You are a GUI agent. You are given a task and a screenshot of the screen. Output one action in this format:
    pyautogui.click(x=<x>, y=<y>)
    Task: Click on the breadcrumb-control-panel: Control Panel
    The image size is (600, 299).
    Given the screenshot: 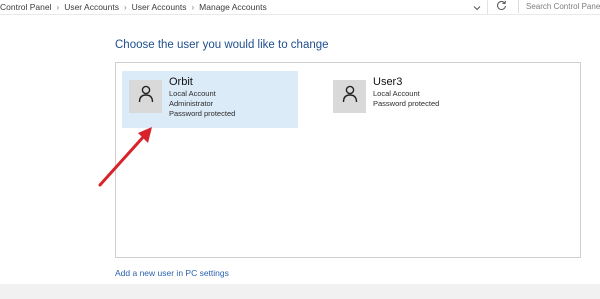 What is the action you would take?
    pyautogui.click(x=26, y=7)
    